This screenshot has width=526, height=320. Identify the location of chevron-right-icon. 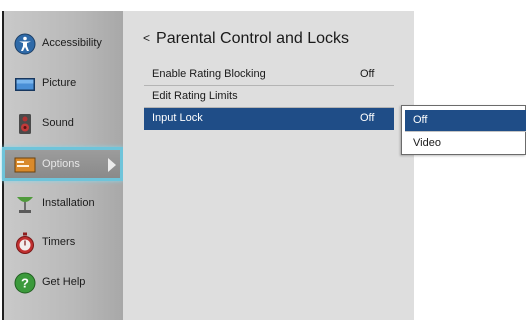
(112, 165).